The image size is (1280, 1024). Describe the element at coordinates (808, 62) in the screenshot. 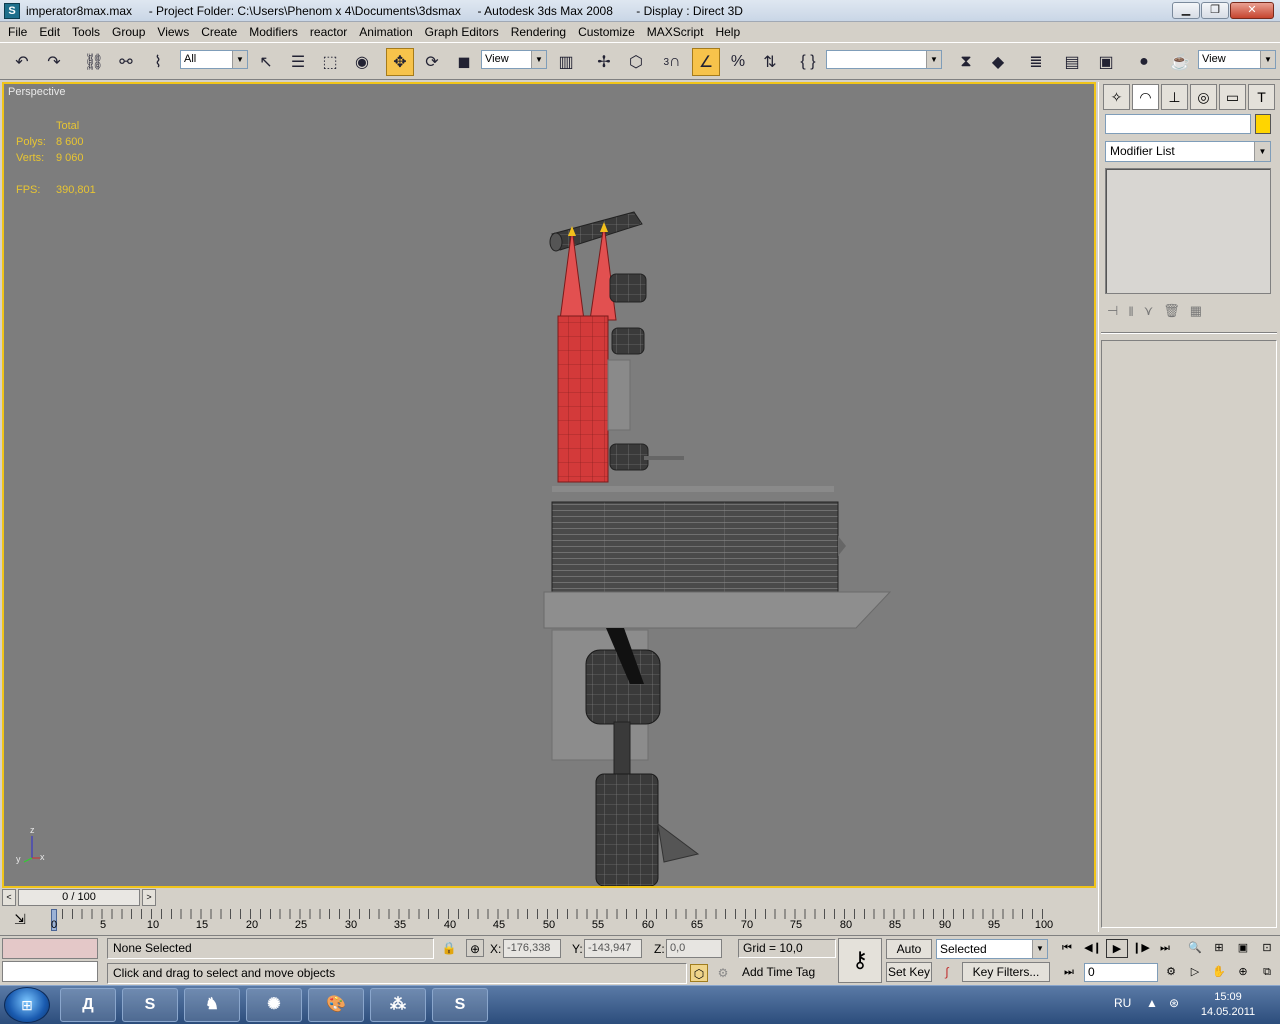

I see `edit-named-selection-icon: { }` at that location.